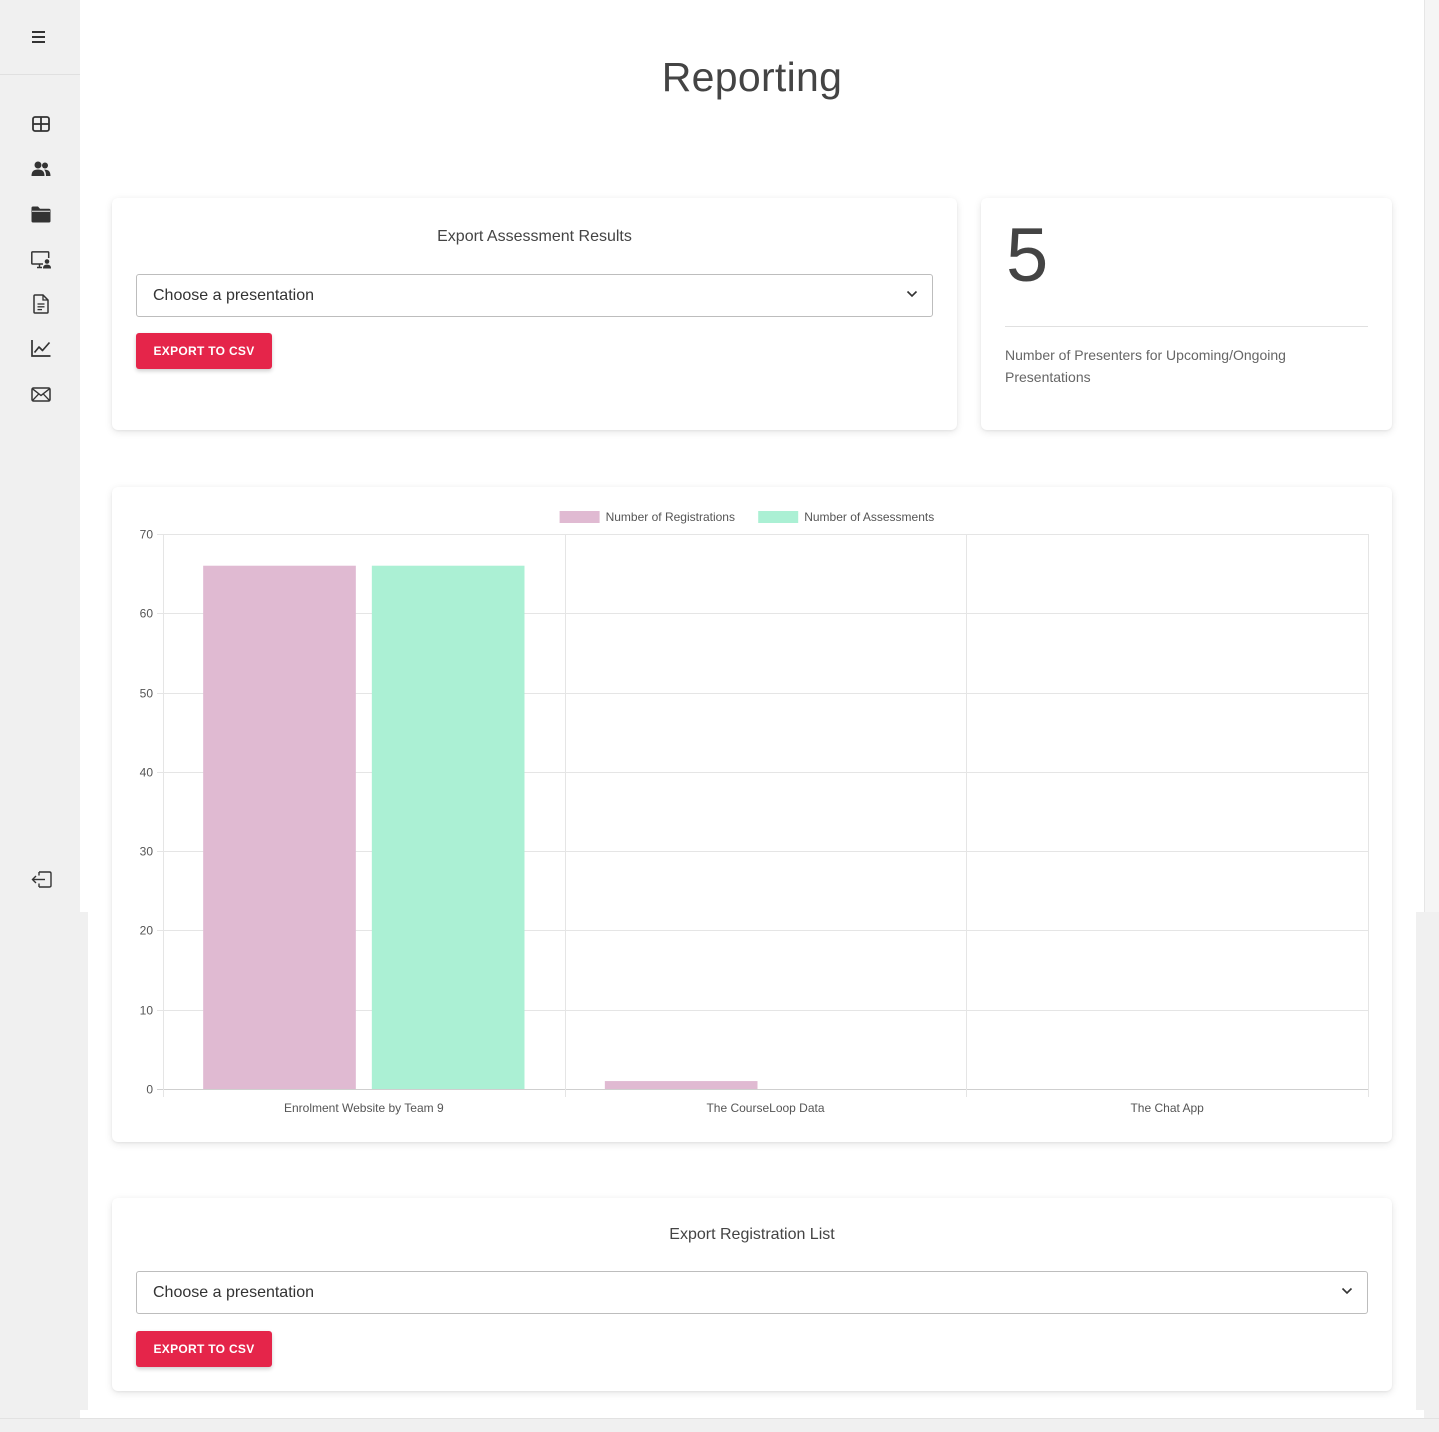 This screenshot has width=1439, height=1432. Describe the element at coordinates (40, 716) in the screenshot. I see `sidebar` at that location.